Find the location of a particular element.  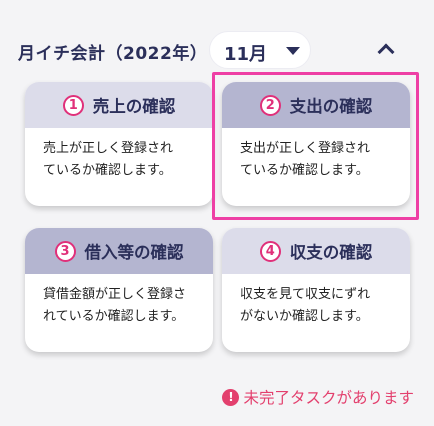

incomplete-tasks-warning: ! 未完了タスクがあります is located at coordinates (318, 397).